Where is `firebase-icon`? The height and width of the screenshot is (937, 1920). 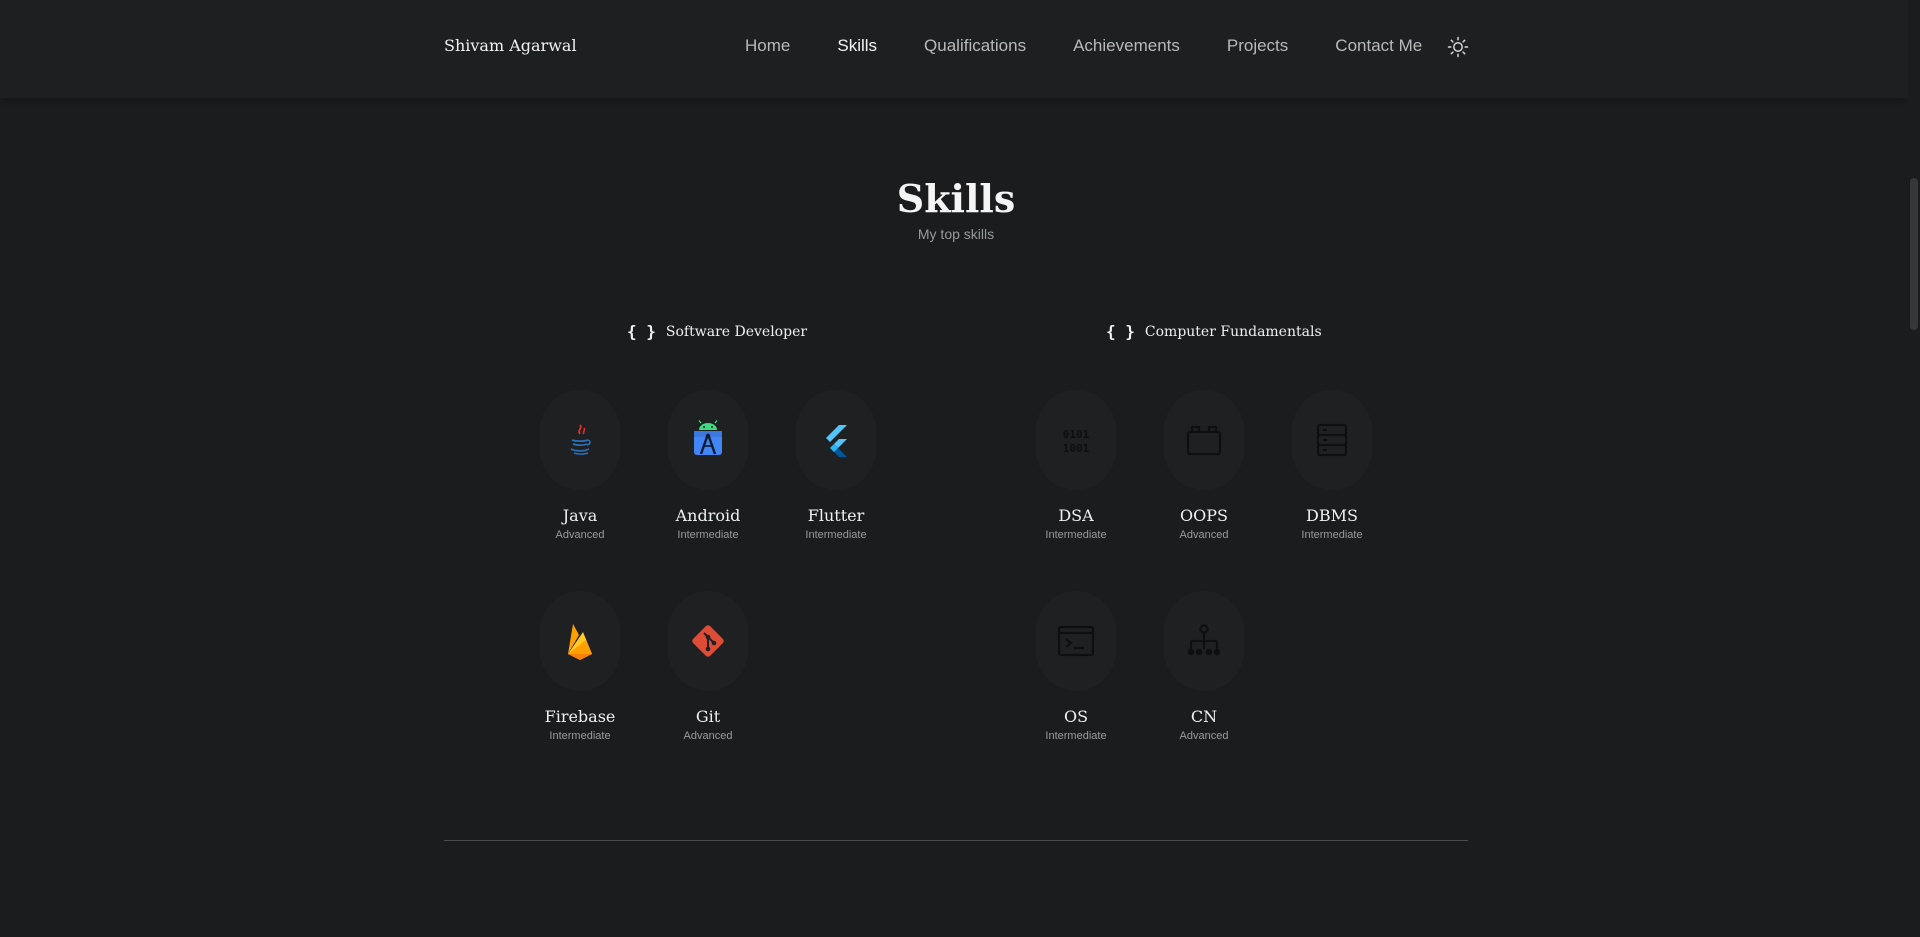
firebase-icon is located at coordinates (580, 642).